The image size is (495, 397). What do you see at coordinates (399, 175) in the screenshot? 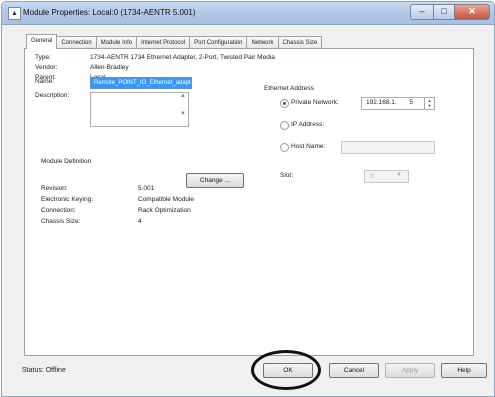
I see `chevron-down-icon: ▼` at bounding box center [399, 175].